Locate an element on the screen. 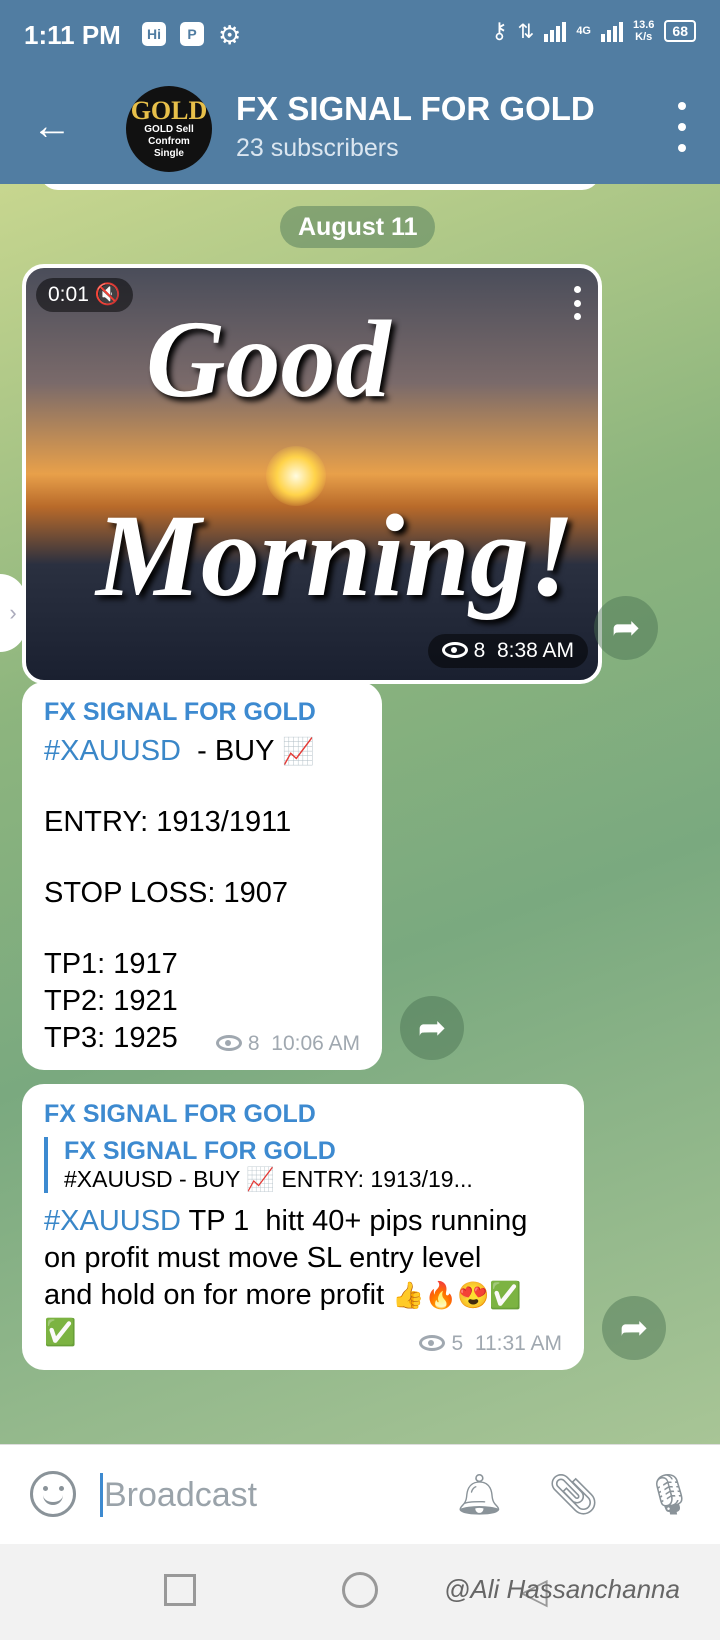 Image resolution: width=720 pixels, height=1640 pixels. parking-app-icon: P is located at coordinates (192, 34).